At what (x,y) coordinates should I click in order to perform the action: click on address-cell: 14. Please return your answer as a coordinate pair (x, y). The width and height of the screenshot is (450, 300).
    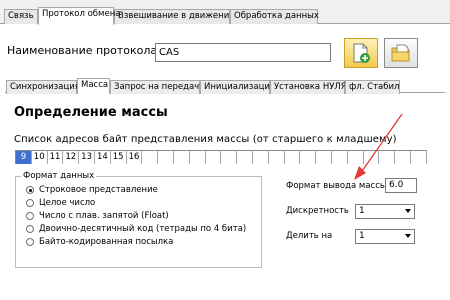
    Looking at the image, I should click on (102, 157).